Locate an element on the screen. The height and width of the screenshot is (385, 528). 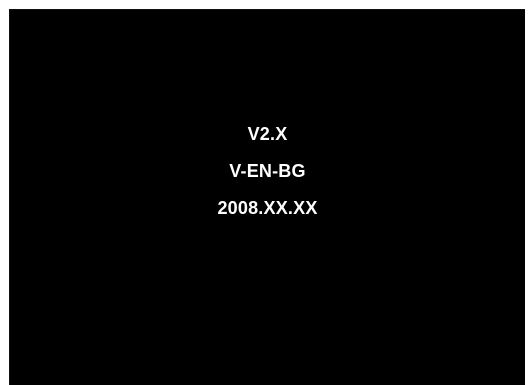
variant-label: V-EN-BG is located at coordinates (267, 171).